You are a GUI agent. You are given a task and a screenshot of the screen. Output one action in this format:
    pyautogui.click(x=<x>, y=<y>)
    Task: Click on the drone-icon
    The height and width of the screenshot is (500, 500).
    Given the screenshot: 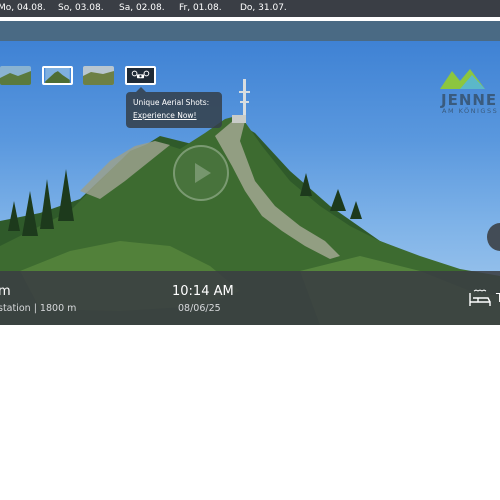 What is the action you would take?
    pyautogui.click(x=140, y=75)
    